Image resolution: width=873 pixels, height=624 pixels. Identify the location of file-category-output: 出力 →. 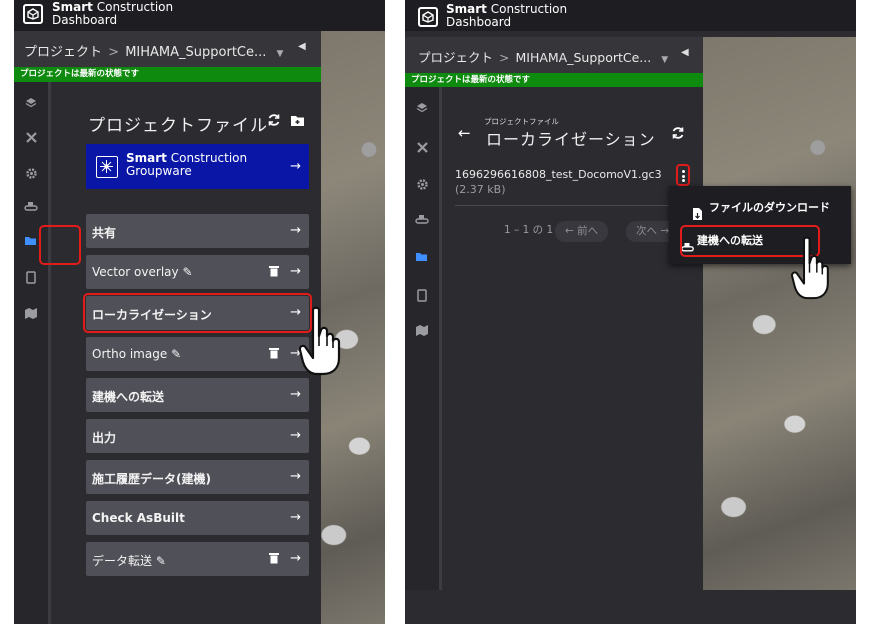
(197, 436).